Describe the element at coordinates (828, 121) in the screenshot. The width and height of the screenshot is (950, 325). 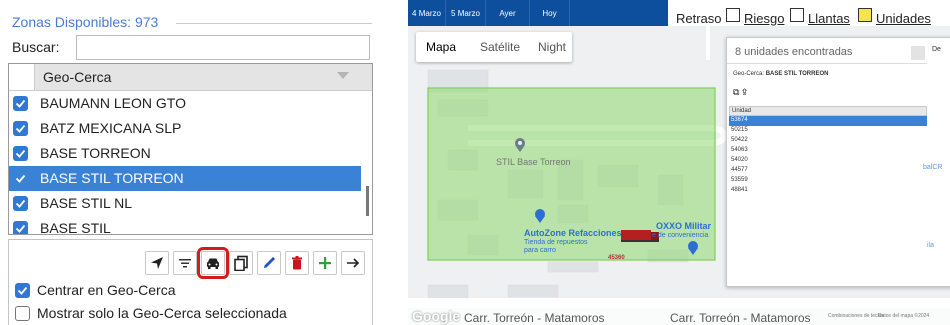
I see `table-row-selected: 53674` at that location.